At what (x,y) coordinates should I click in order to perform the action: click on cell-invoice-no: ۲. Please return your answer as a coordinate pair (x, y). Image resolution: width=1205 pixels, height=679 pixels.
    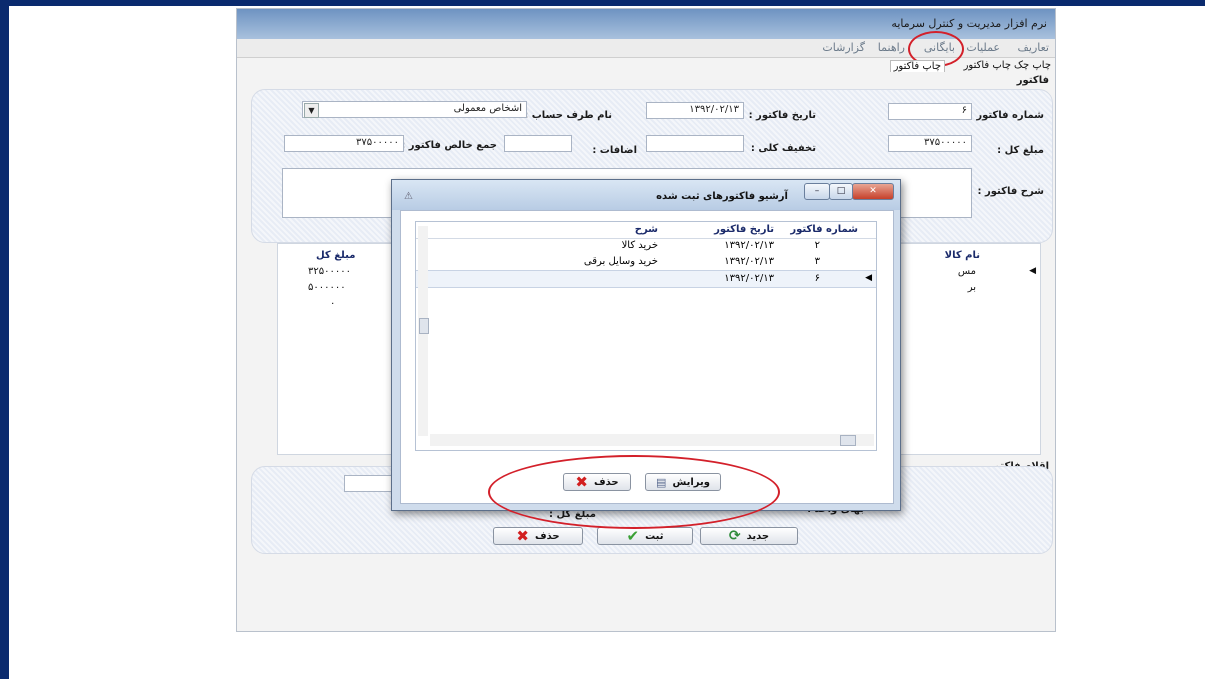
    Looking at the image, I should click on (817, 245).